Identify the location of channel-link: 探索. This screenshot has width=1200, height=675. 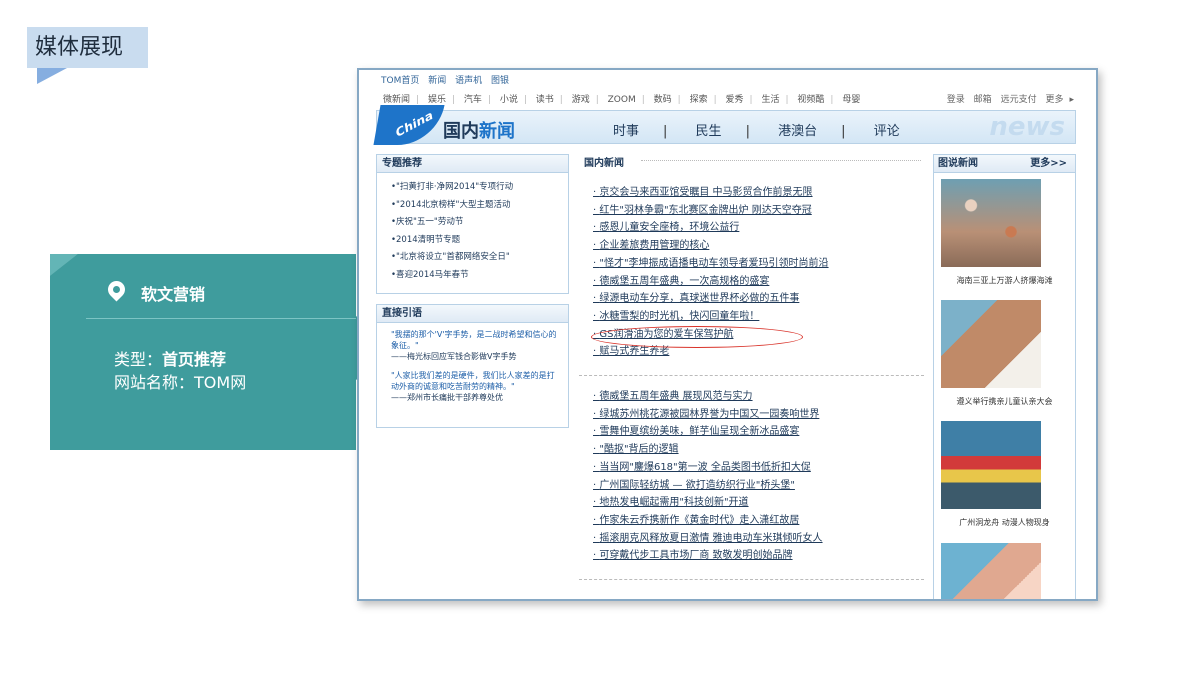
(699, 100).